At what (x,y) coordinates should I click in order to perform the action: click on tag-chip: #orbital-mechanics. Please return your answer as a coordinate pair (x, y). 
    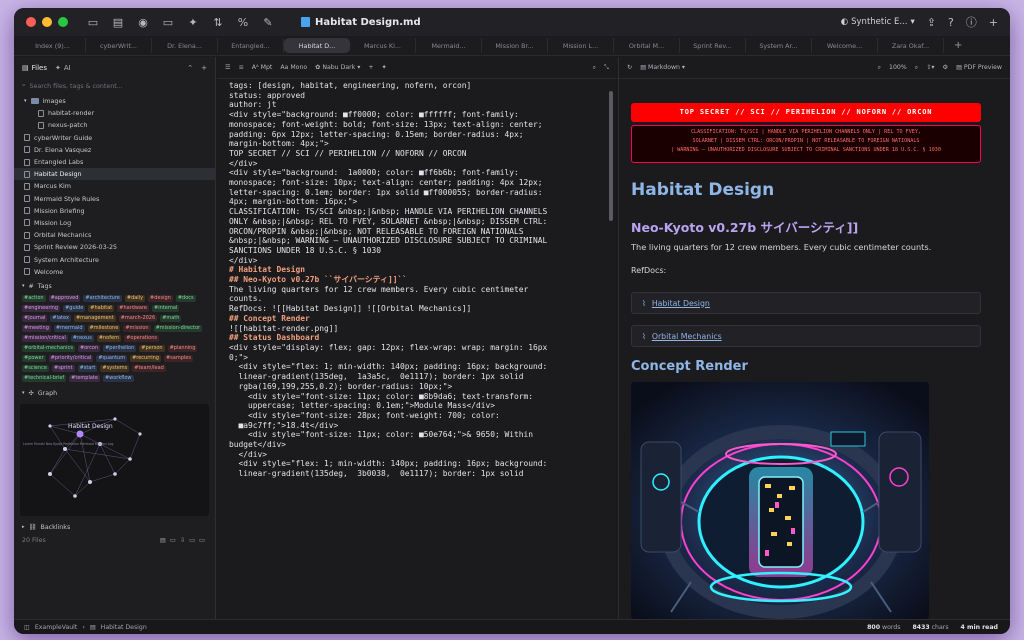
    Looking at the image, I should click on (48, 348).